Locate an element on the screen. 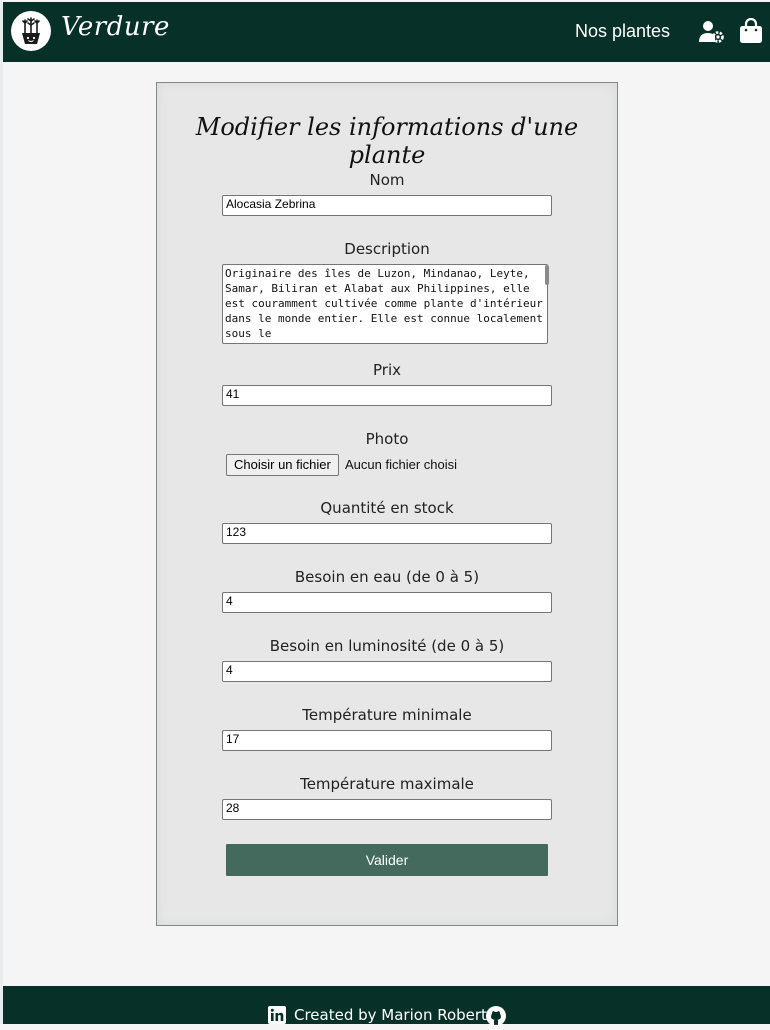  top-navbar: Verdure Nos plantes is located at coordinates (386, 32).